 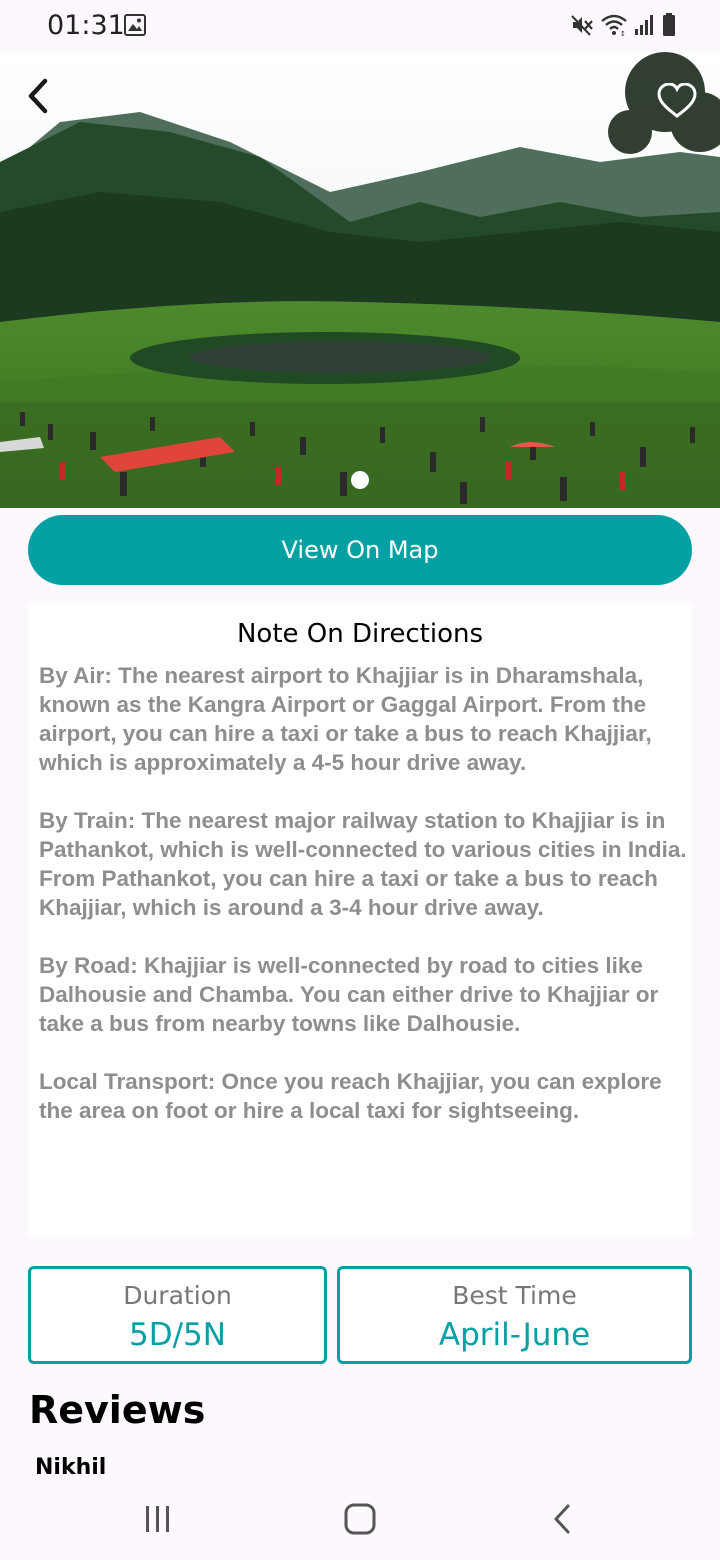 I want to click on view-on-map-button: View On Map, so click(x=360, y=550).